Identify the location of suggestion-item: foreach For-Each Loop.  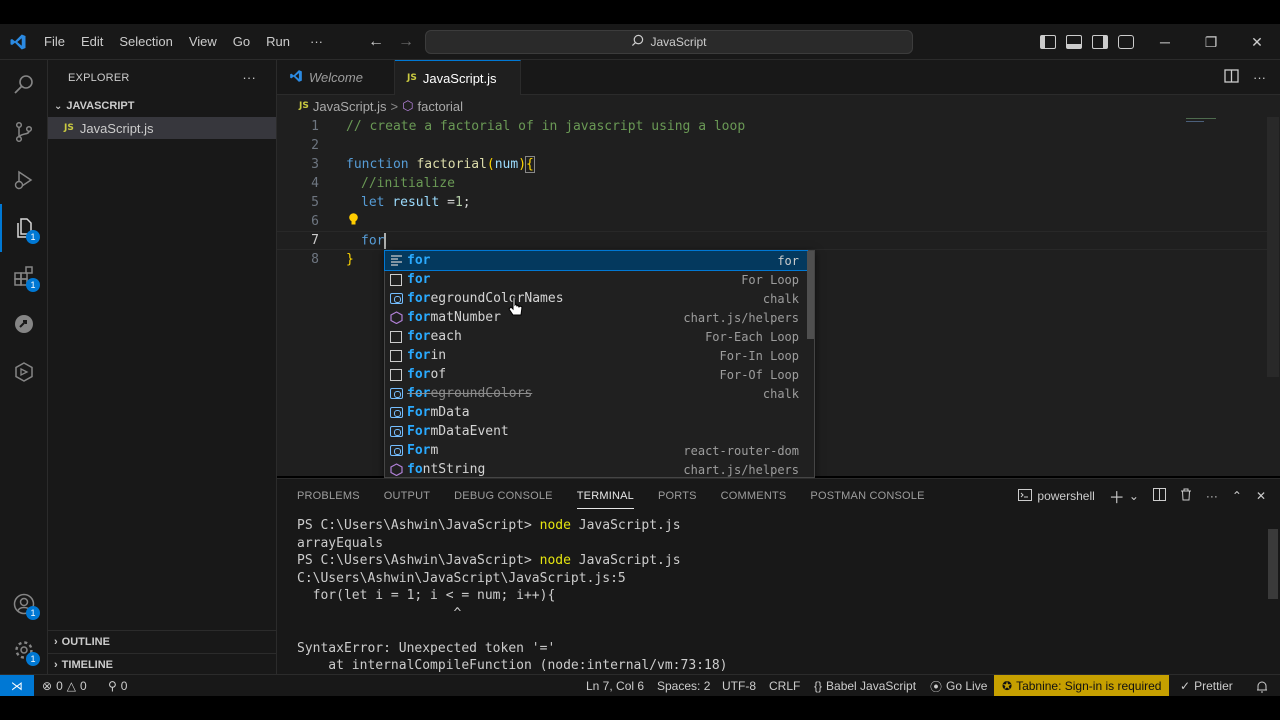
(596, 336).